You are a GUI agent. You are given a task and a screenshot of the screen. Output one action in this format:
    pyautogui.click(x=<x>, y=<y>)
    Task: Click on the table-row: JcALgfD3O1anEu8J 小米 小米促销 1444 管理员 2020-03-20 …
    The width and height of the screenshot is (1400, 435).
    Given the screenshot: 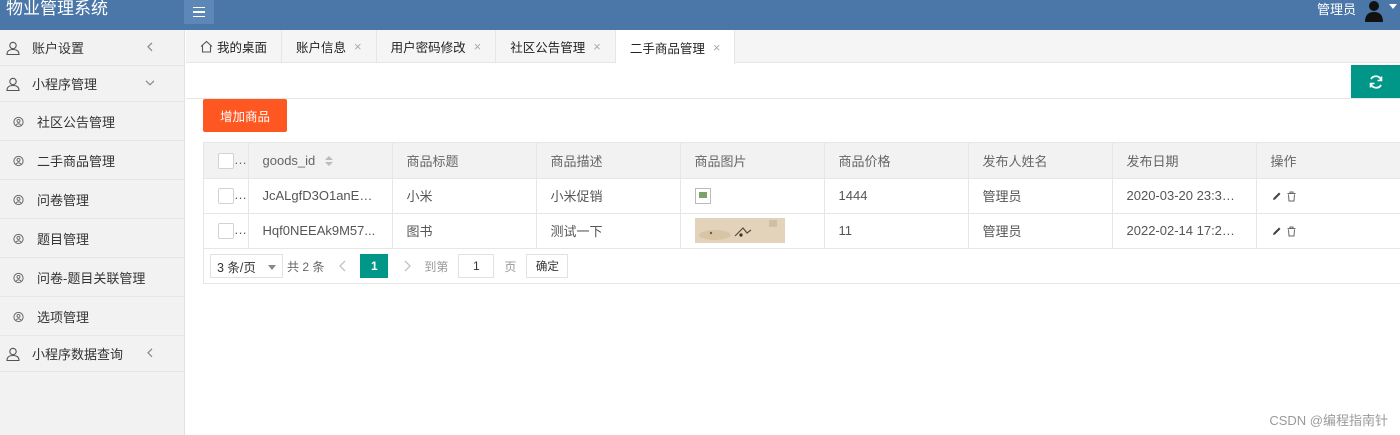 What is the action you would take?
    pyautogui.click(x=802, y=196)
    